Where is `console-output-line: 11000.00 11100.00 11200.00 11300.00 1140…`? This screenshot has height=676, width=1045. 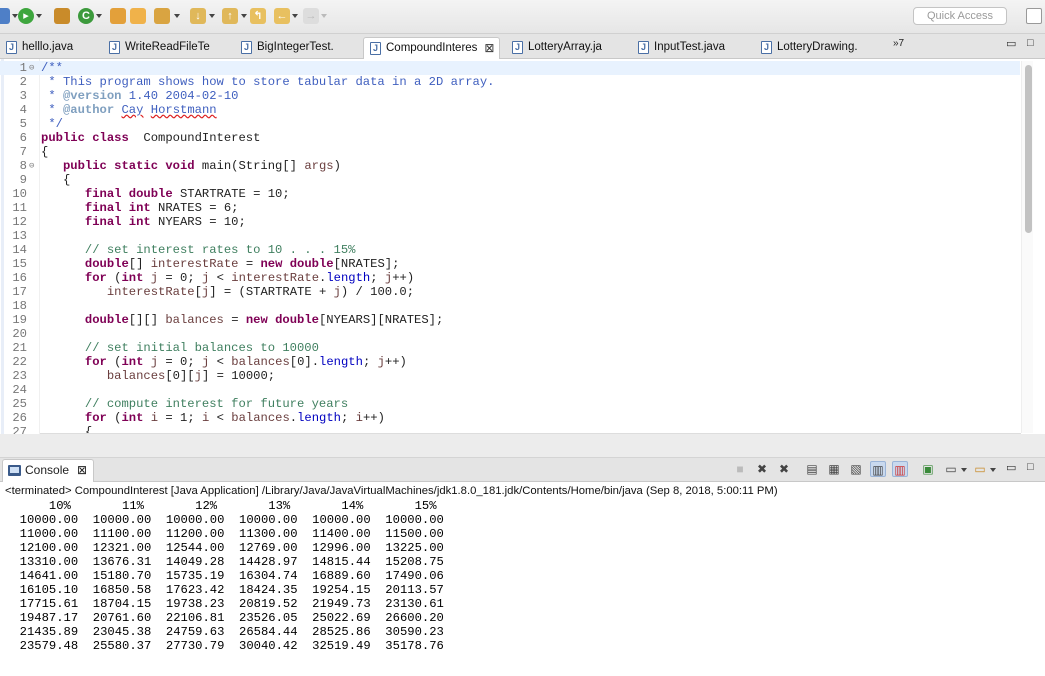
console-output-line: 11000.00 11100.00 11200.00 11300.00 1140… is located at coordinates (224, 534).